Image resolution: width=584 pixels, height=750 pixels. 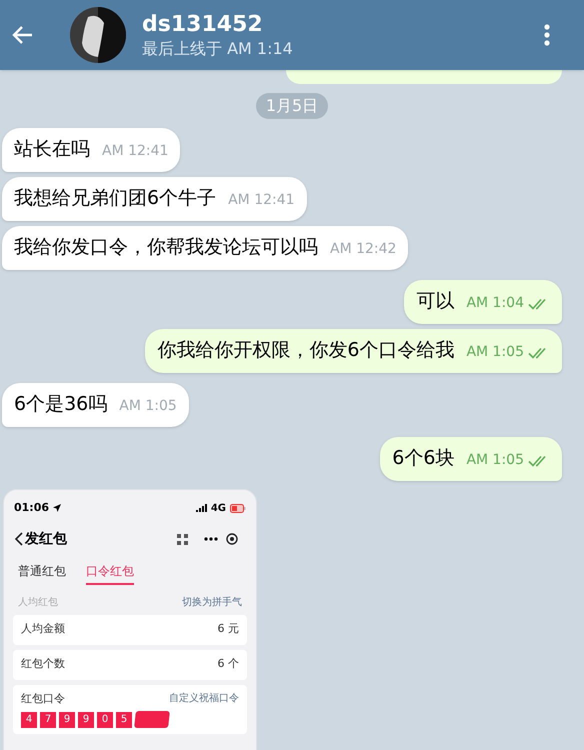 What do you see at coordinates (228, 629) in the screenshot?
I see `row-value: 6 元` at bounding box center [228, 629].